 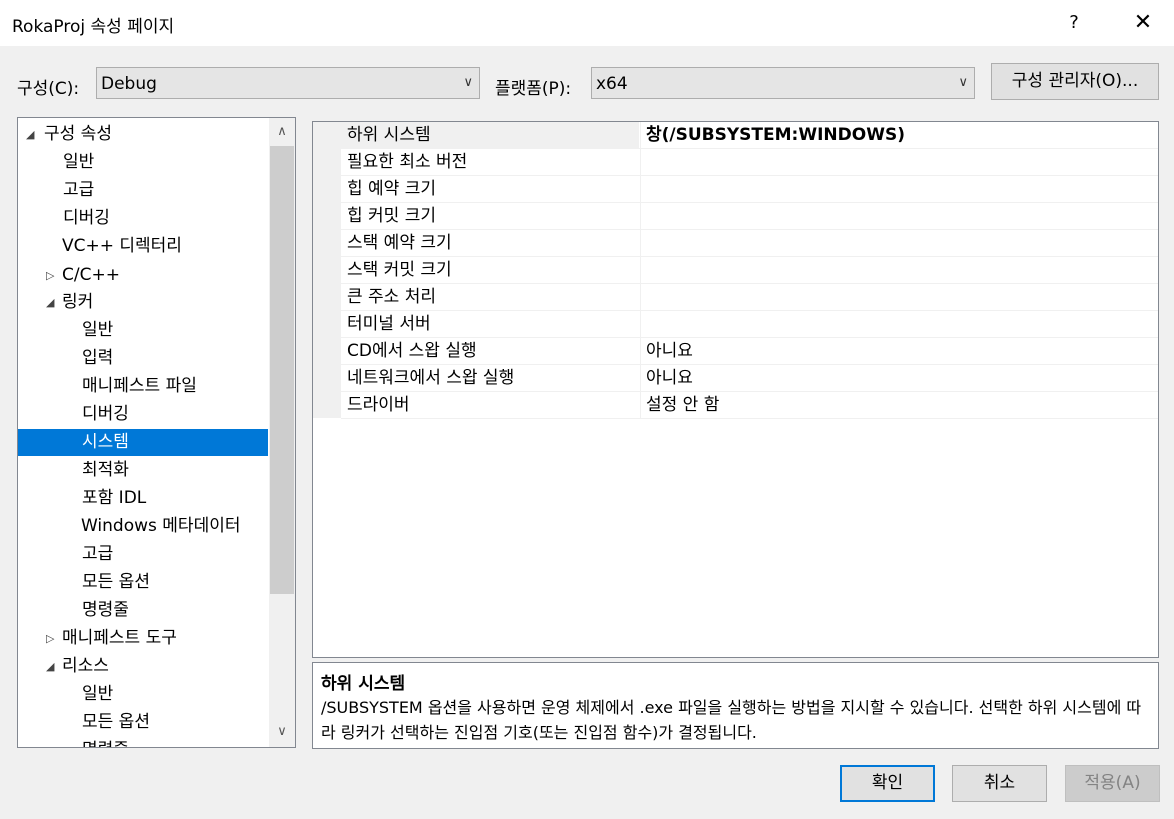 I want to click on property-value: 설정 안 함, so click(x=899, y=405).